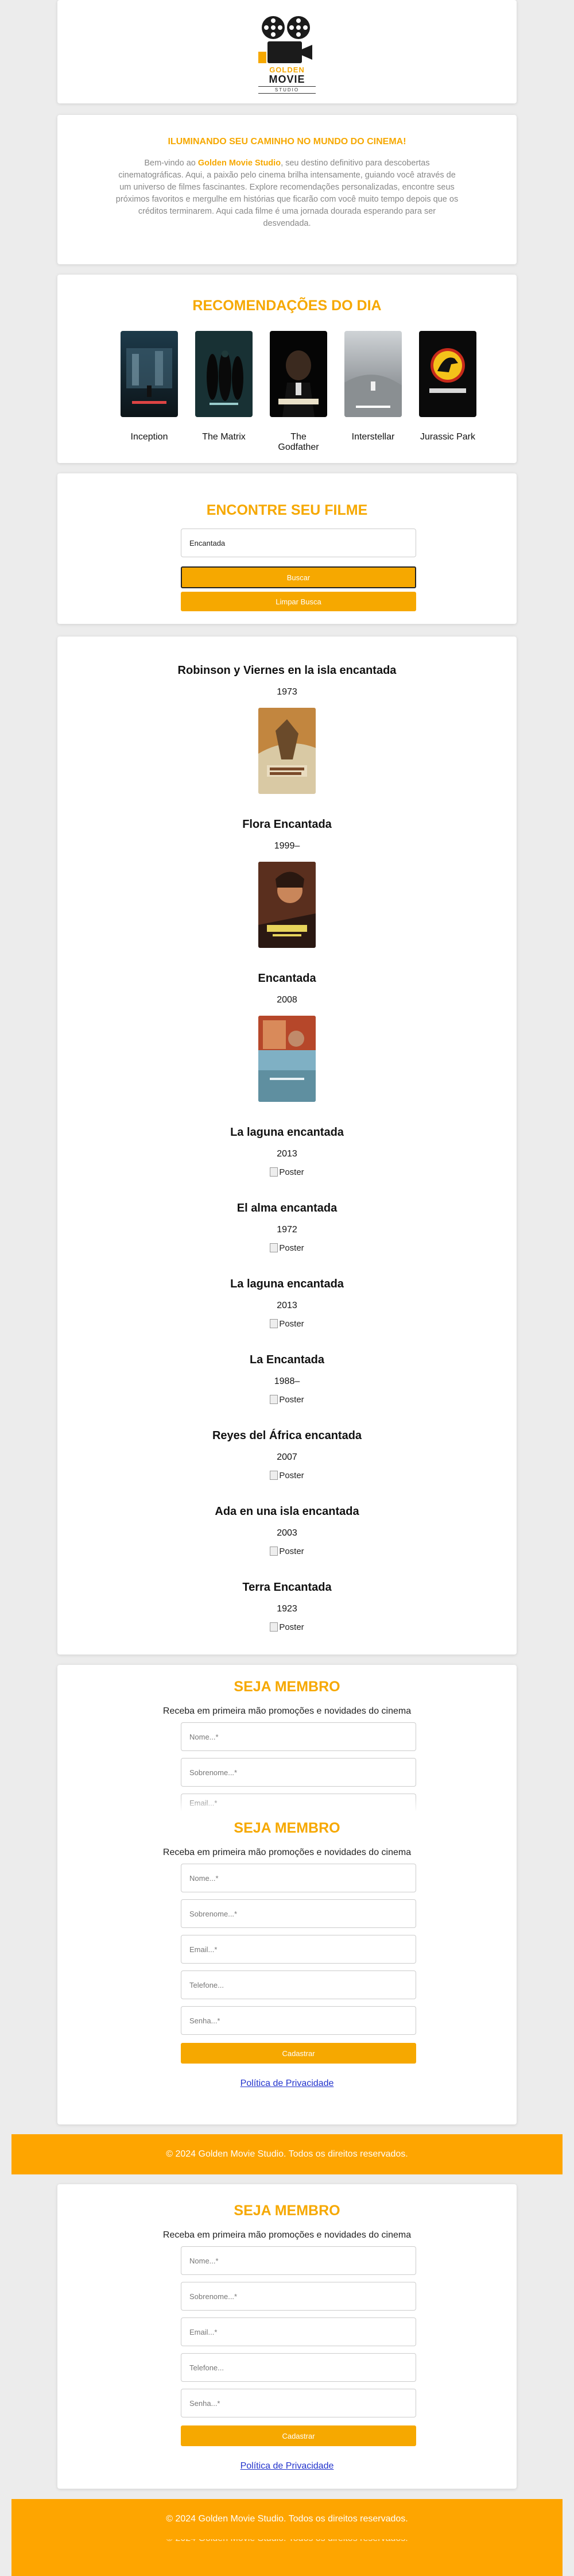 Image resolution: width=574 pixels, height=2576 pixels. I want to click on recommendation-card: The Godfather, so click(298, 392).